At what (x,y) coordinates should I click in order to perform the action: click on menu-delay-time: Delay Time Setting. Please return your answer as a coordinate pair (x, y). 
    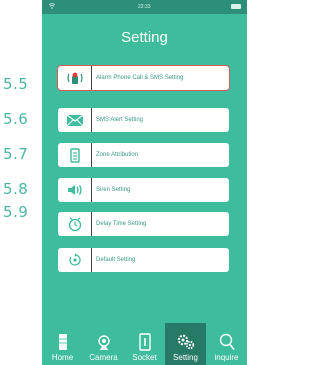
    Looking at the image, I should click on (143, 224).